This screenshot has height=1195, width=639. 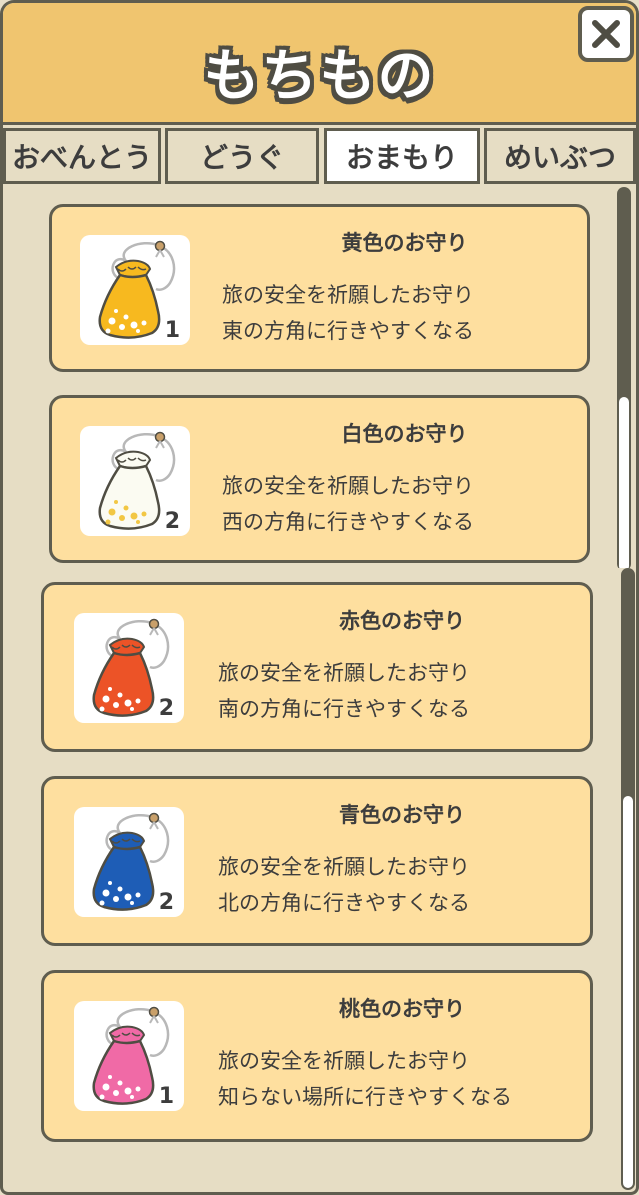 I want to click on close-button, so click(x=606, y=34).